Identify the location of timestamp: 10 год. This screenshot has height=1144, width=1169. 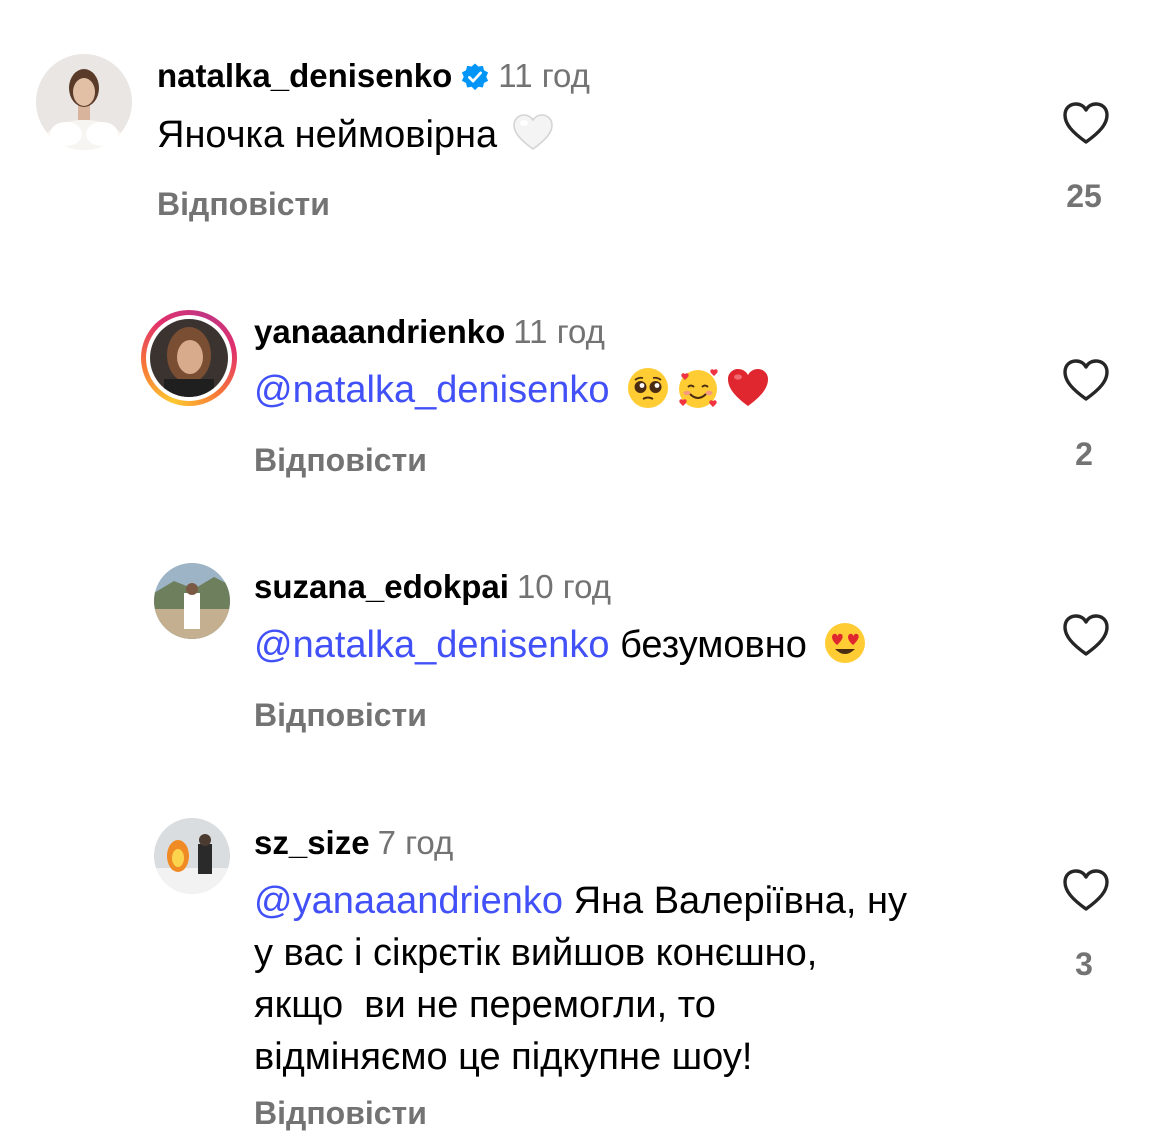
(564, 586).